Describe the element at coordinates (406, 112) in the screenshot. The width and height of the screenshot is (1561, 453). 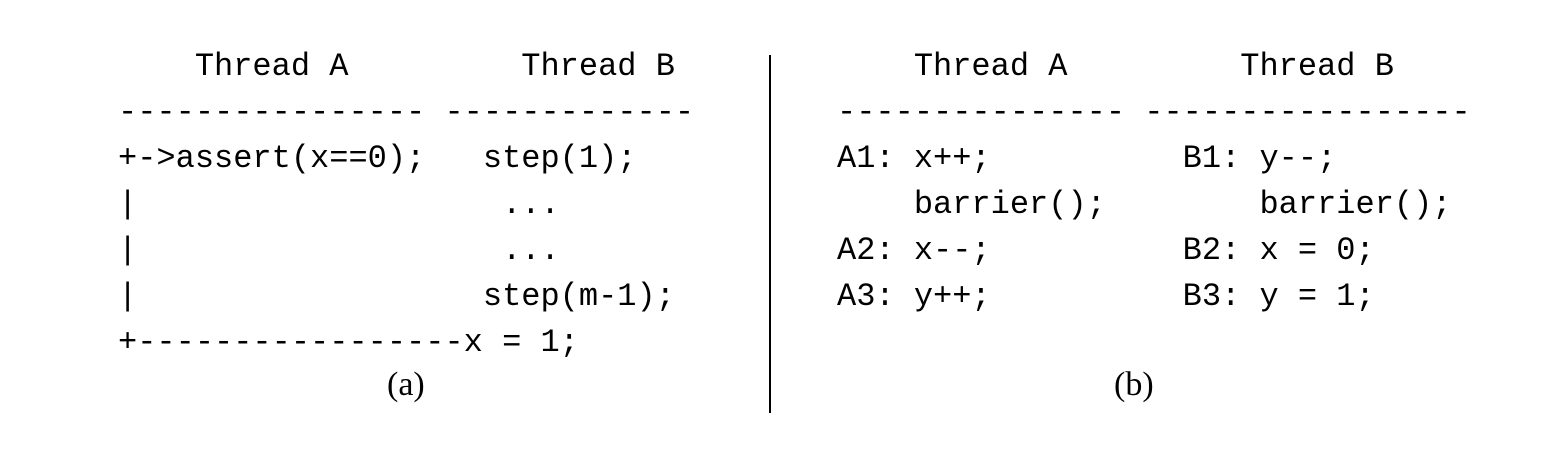
I see `panel-a-rule: ---------------- -------------` at that location.